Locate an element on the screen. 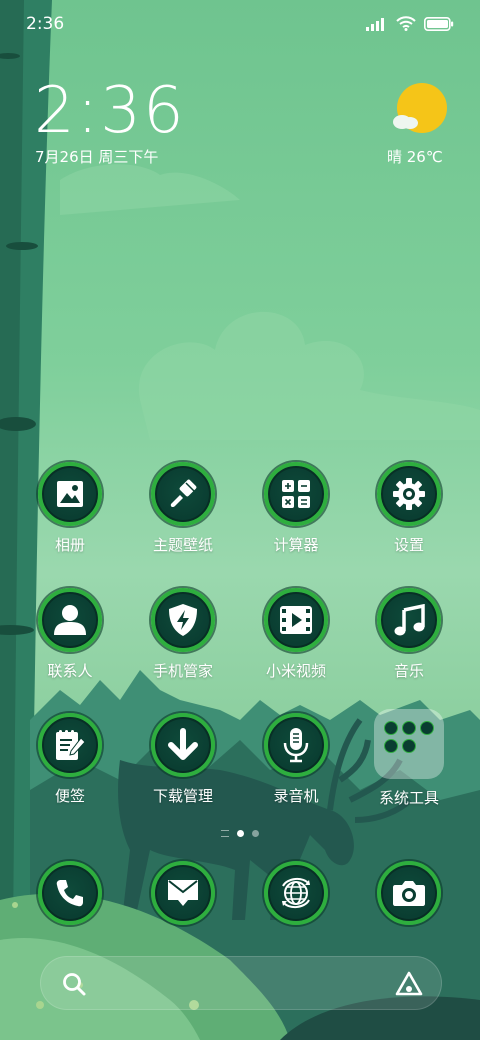 The width and height of the screenshot is (480, 1040). phone-icon is located at coordinates (69, 893).